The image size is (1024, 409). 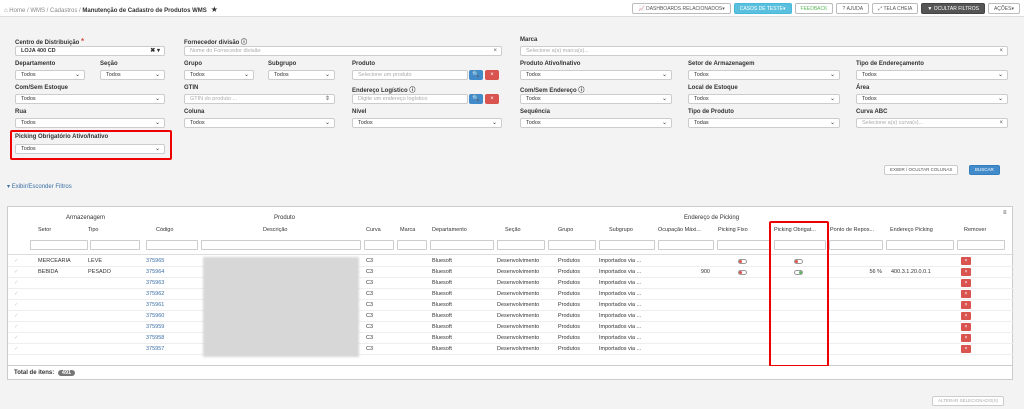 What do you see at coordinates (492, 75) in the screenshot?
I see `produto-clear-button: ×` at bounding box center [492, 75].